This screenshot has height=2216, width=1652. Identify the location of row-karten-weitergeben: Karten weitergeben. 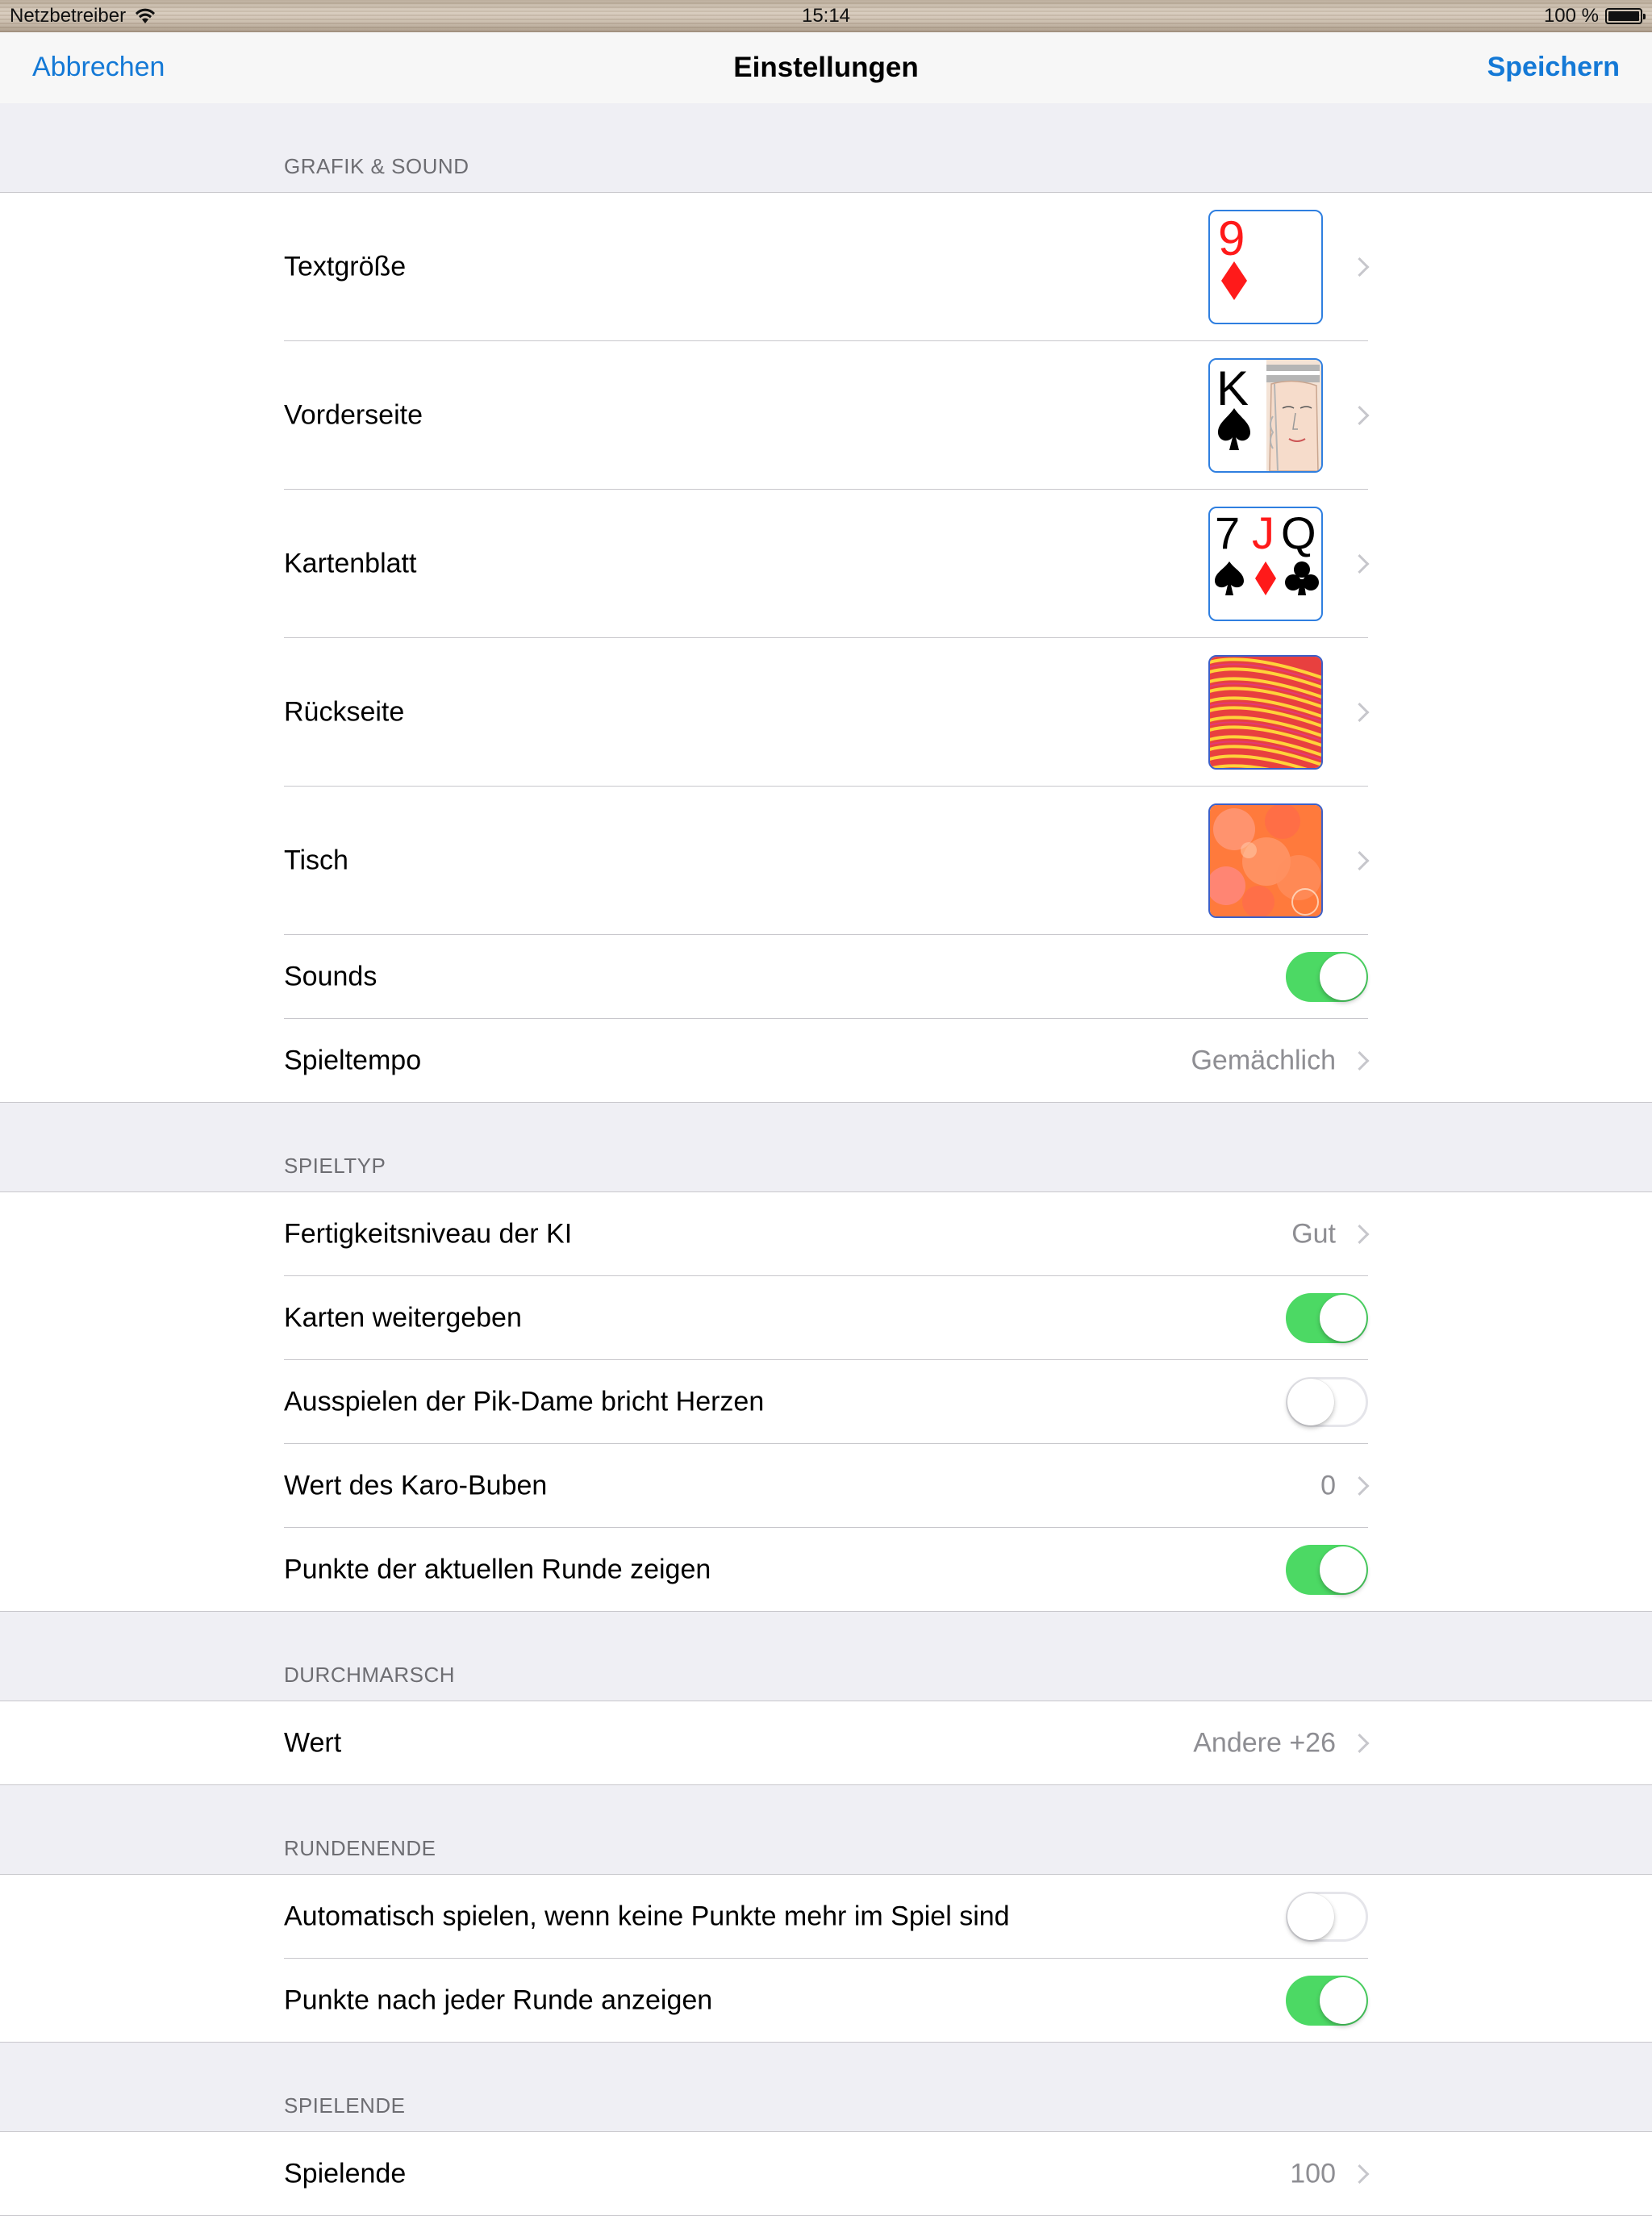
(826, 1317).